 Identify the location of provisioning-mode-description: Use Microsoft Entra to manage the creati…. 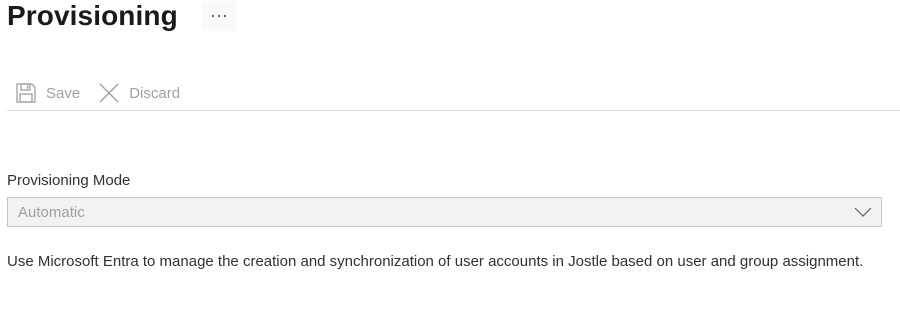
(435, 261).